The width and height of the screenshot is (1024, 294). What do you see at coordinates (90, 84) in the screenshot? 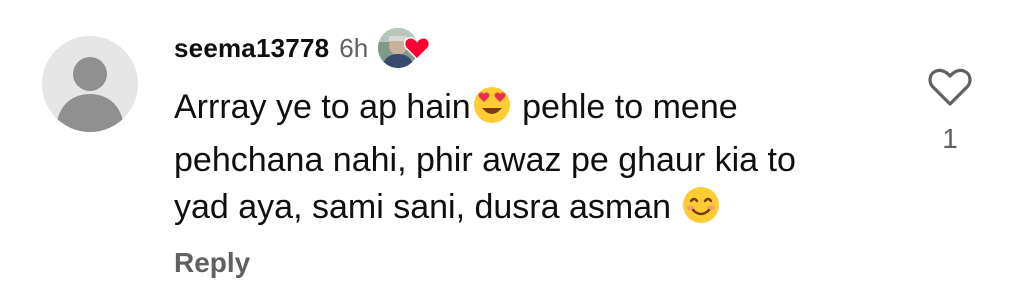
I see `avatar` at bounding box center [90, 84].